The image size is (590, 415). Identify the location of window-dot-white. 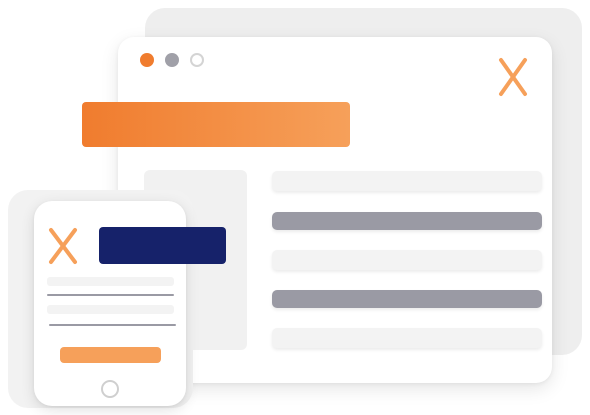
(197, 60).